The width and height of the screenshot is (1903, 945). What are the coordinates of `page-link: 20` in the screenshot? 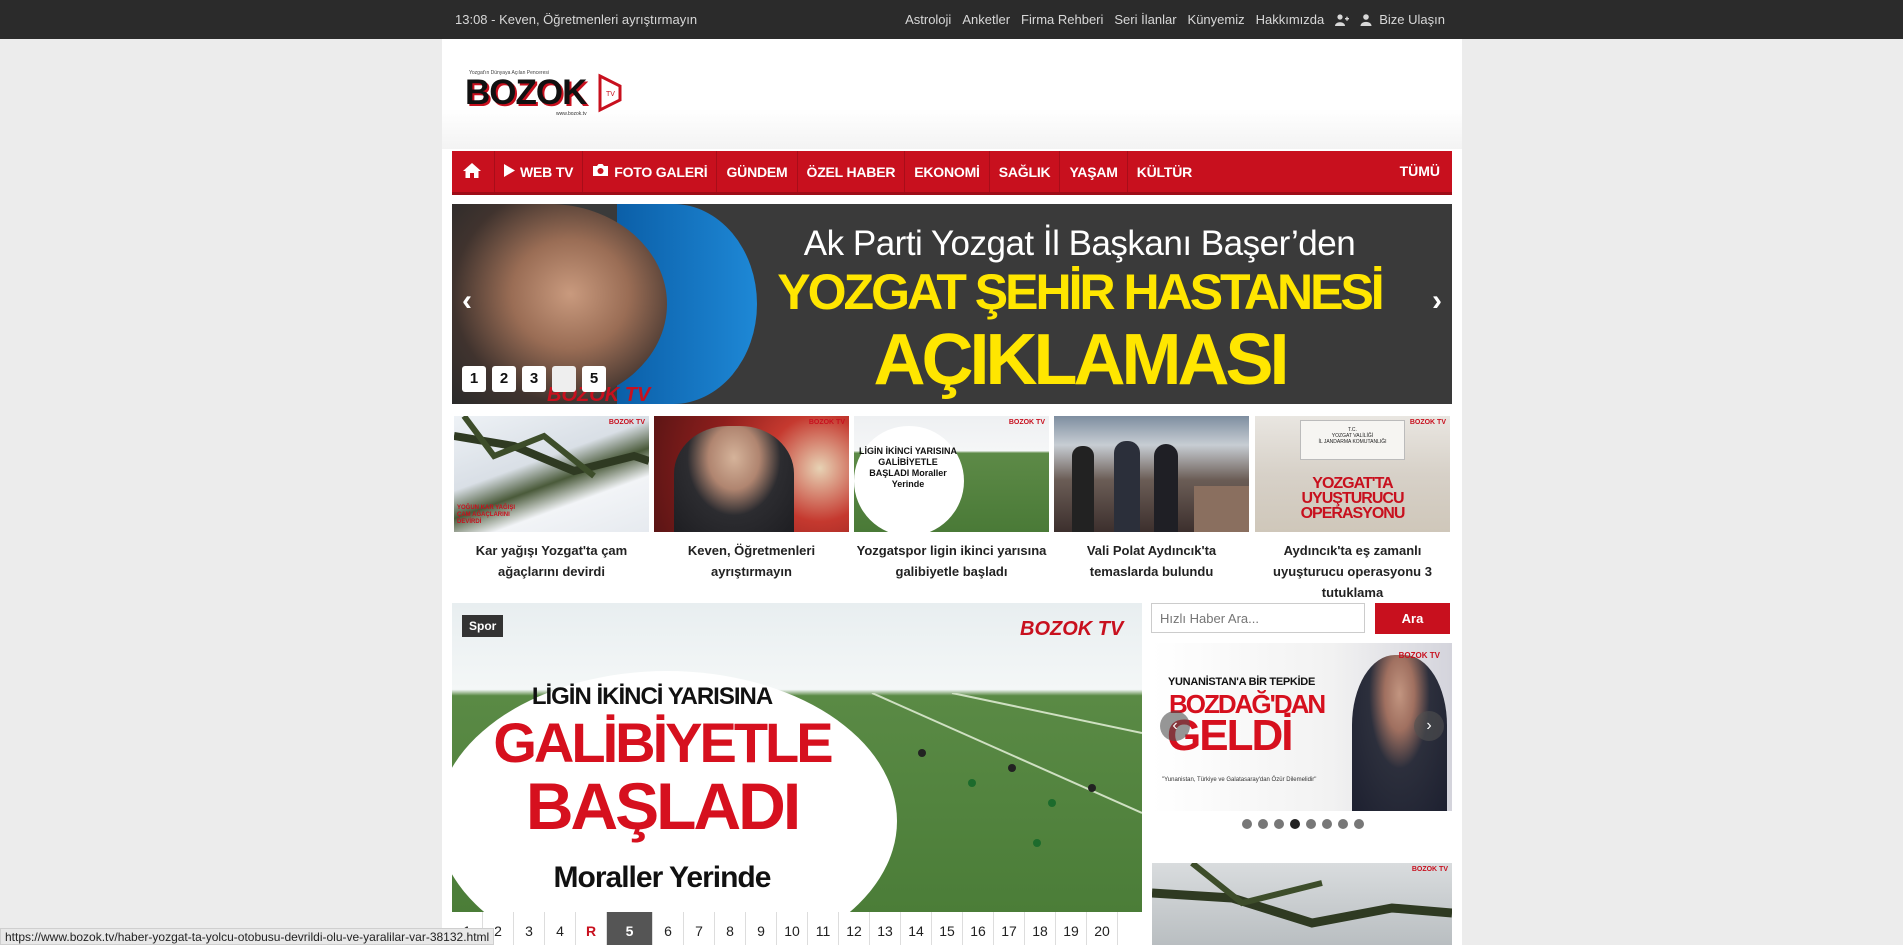 It's located at (1102, 928).